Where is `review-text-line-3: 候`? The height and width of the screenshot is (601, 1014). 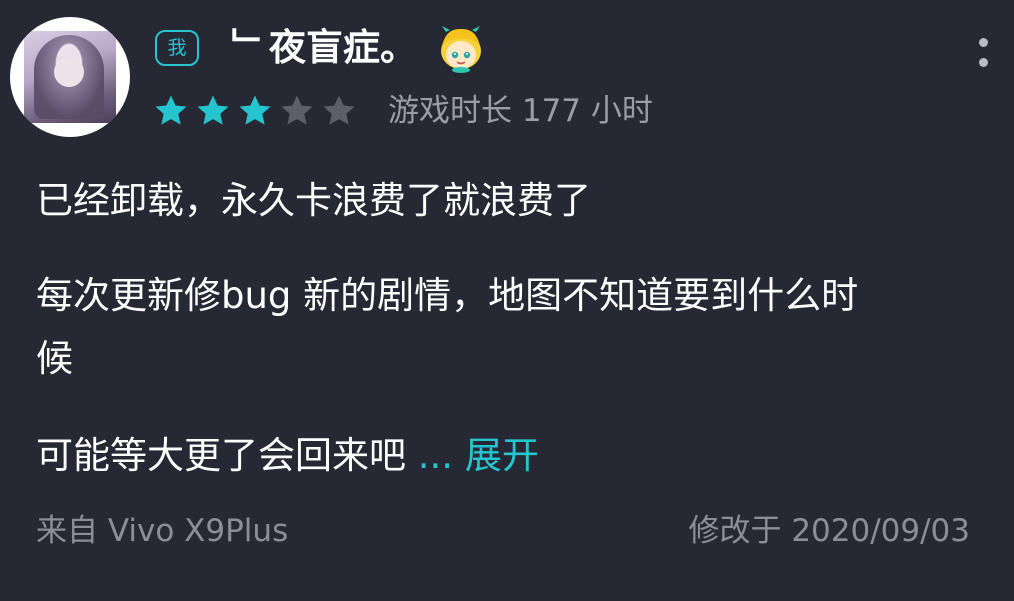
review-text-line-3: 候 is located at coordinates (54, 358).